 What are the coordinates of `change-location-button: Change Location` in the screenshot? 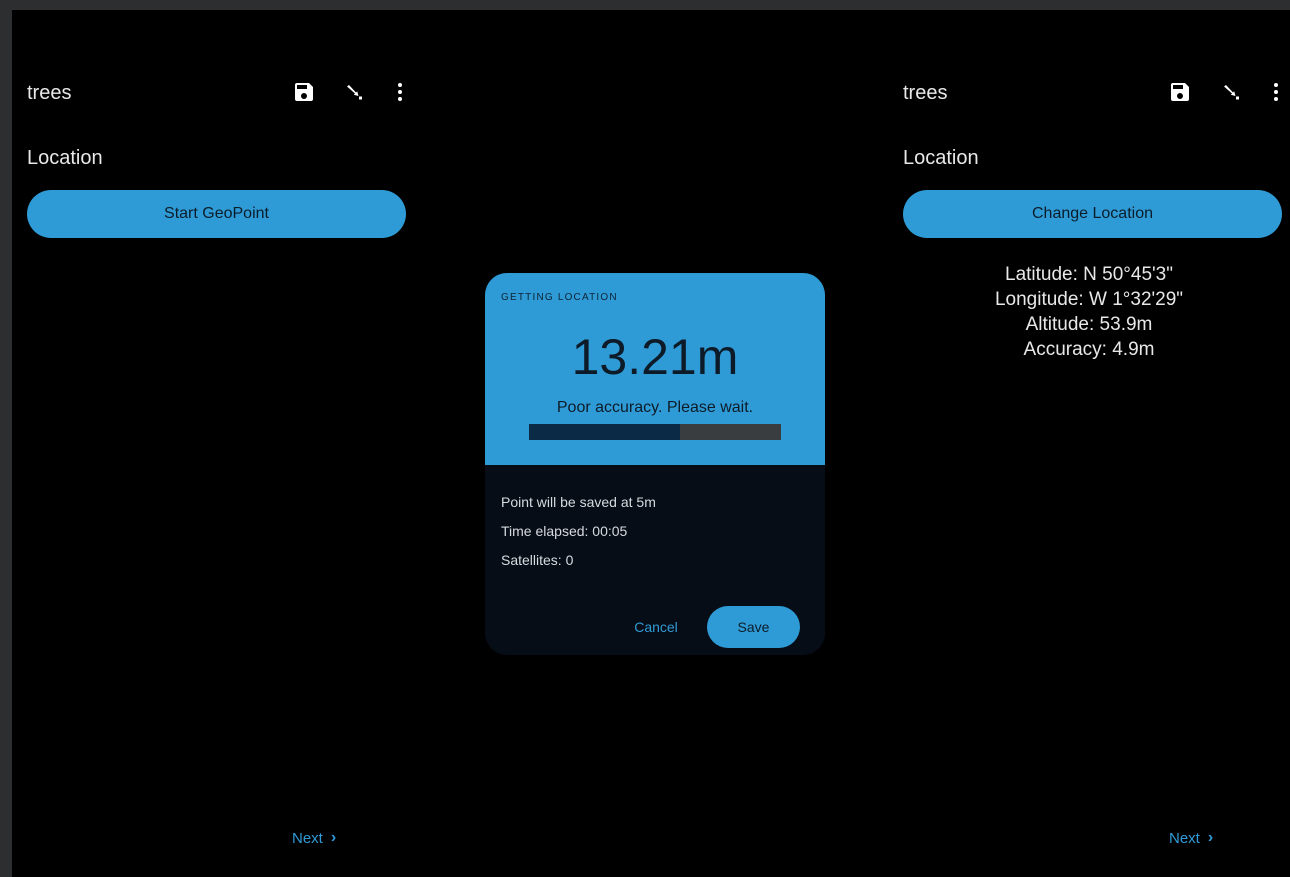 It's located at (1092, 214).